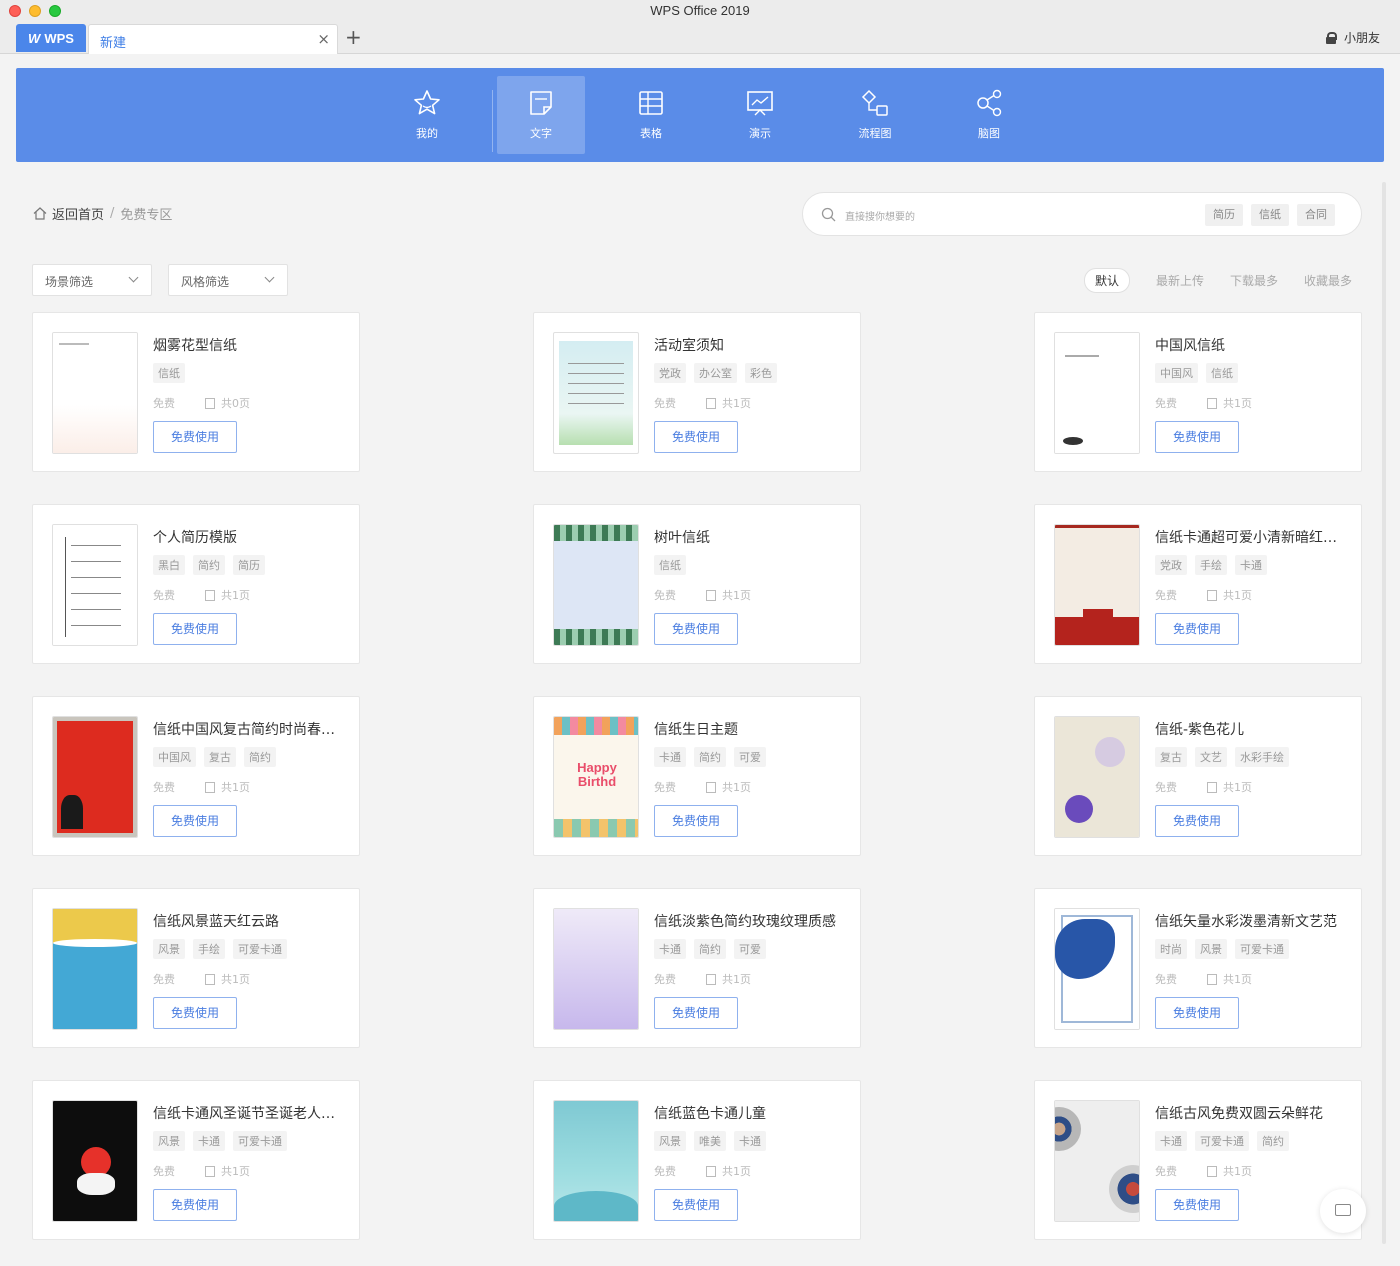 This screenshot has height=1266, width=1400. I want to click on template-card: 烟雾花型信纸 信纸 免费 共0页 免费使用, so click(196, 392).